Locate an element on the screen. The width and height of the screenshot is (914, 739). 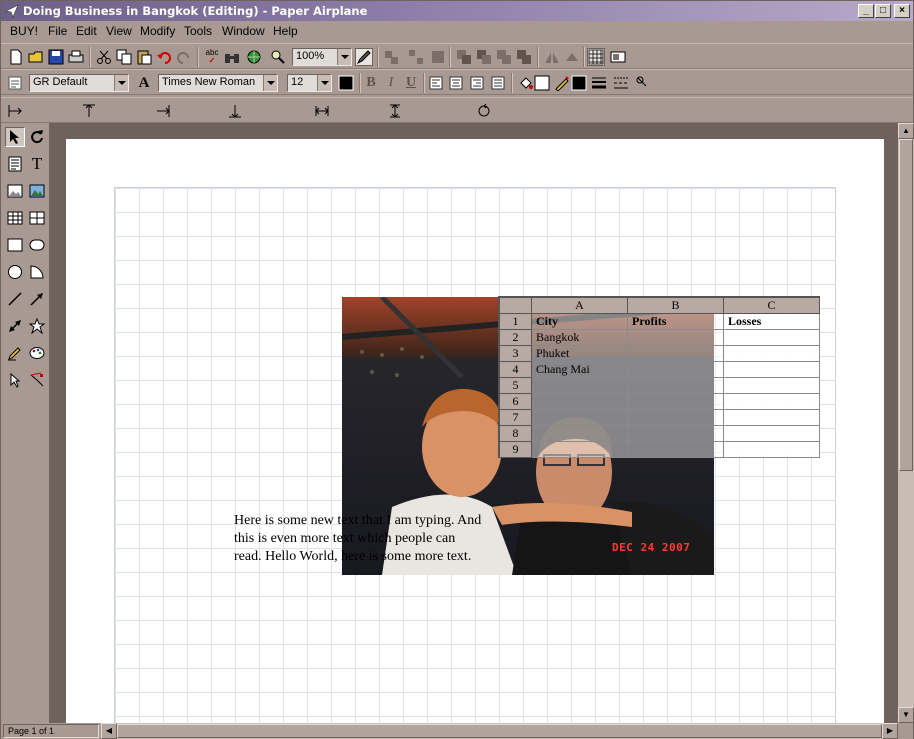
table-cell: Chang Mai is located at coordinates (579, 369).